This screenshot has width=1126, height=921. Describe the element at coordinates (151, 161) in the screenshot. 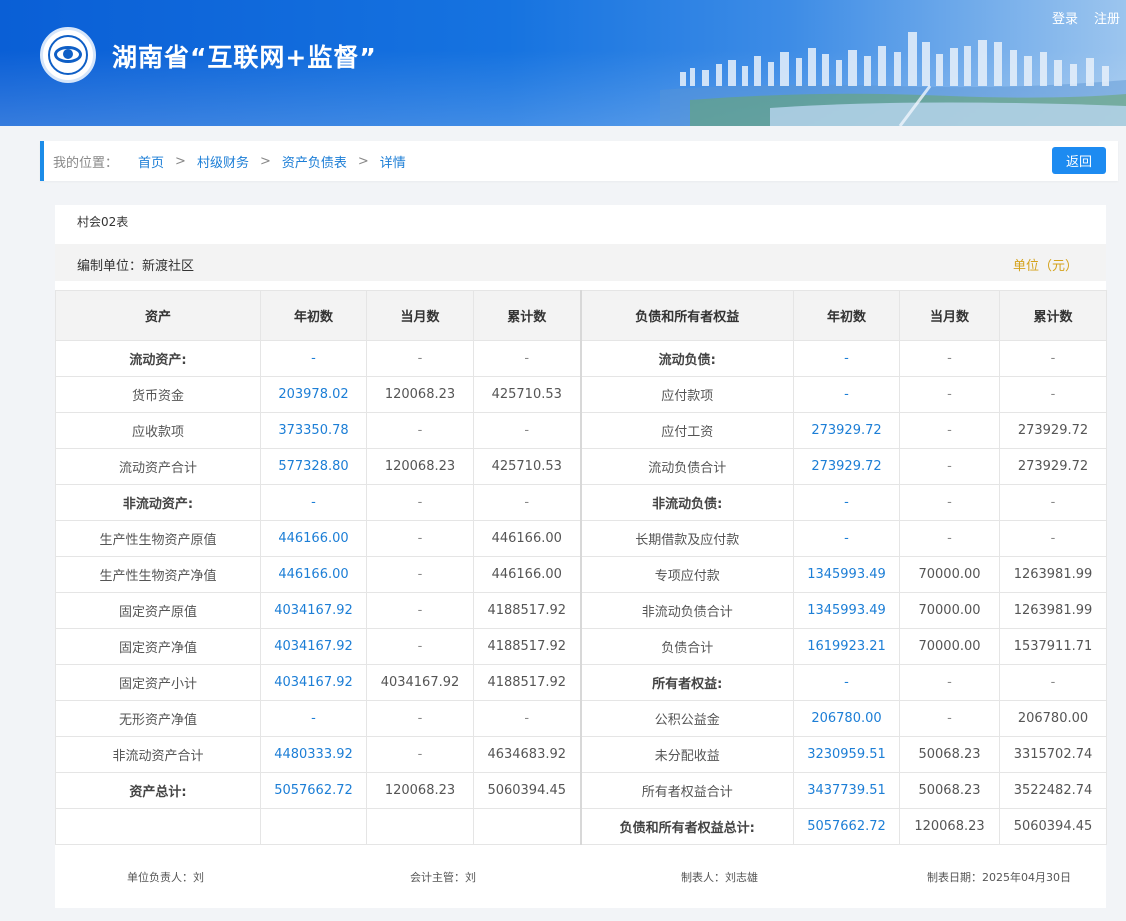

I see `breadcrumb-home: 首页` at that location.